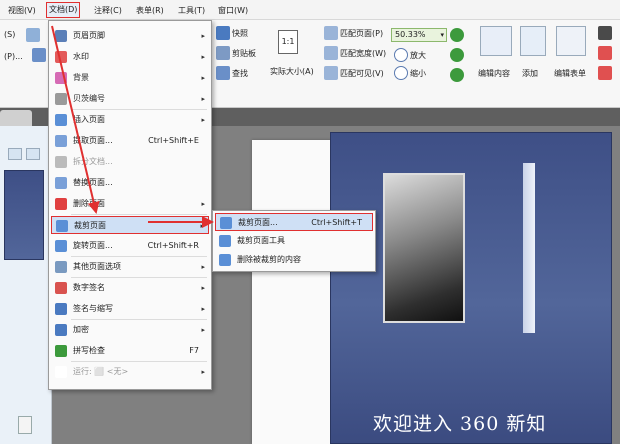  What do you see at coordinates (63, 10) in the screenshot?
I see `menu-document: 文档(D)` at bounding box center [63, 10].